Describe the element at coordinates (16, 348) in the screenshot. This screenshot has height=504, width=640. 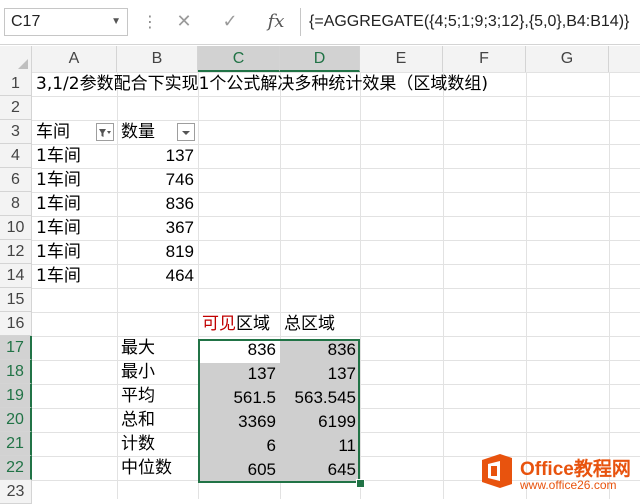
I see `row-header: 17` at that location.